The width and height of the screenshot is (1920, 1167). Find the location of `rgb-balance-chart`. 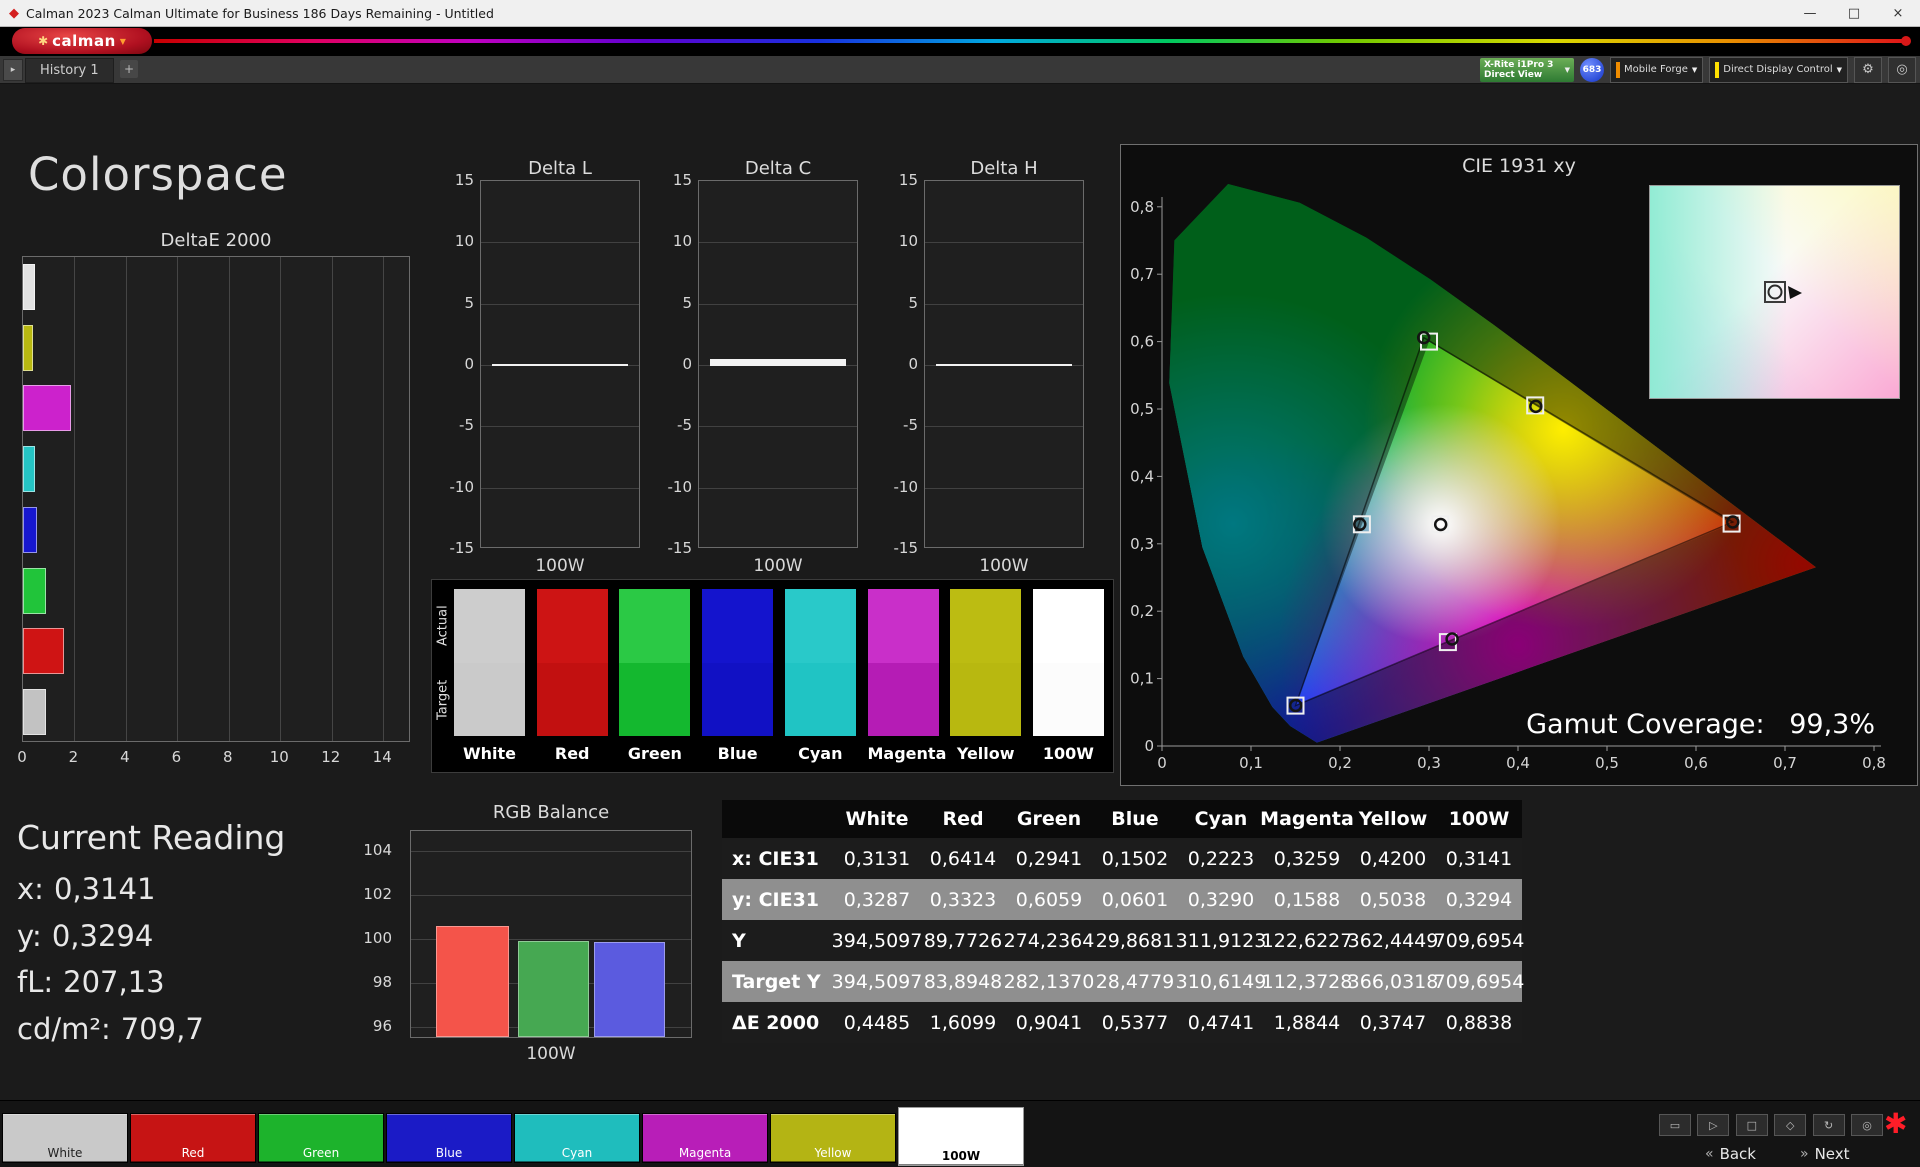

rgb-balance-chart is located at coordinates (551, 934).